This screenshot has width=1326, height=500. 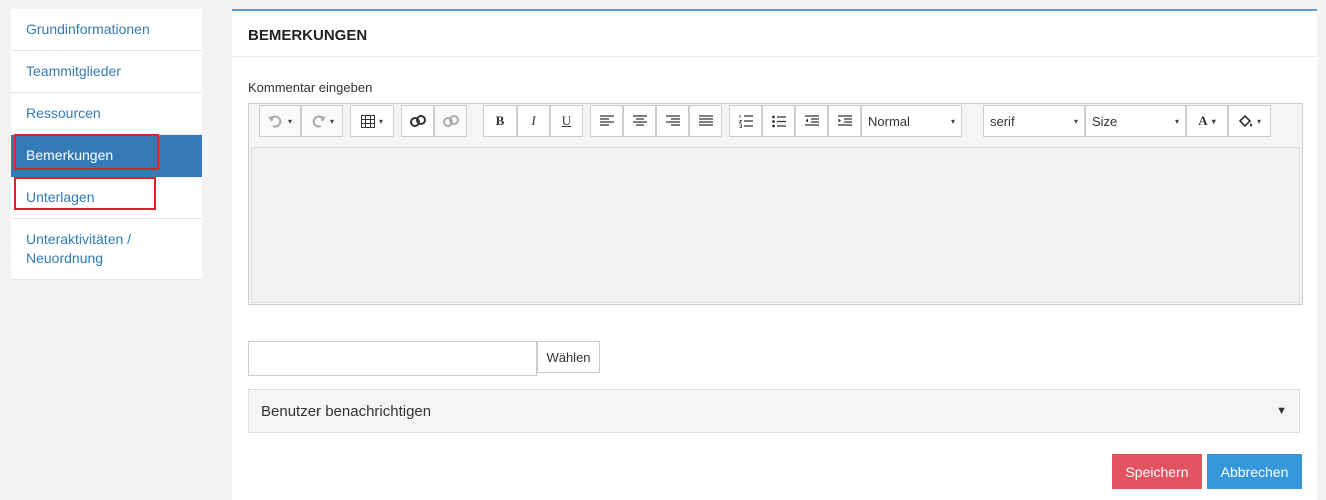 What do you see at coordinates (1281, 411) in the screenshot?
I see `caret-down-icon: ▼` at bounding box center [1281, 411].